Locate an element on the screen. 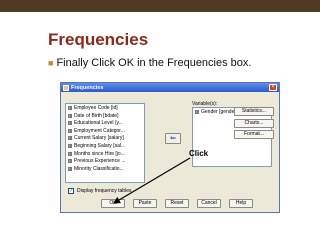 This screenshot has width=320, height=240. variable-label: Employee Code [id] is located at coordinates (96, 108).